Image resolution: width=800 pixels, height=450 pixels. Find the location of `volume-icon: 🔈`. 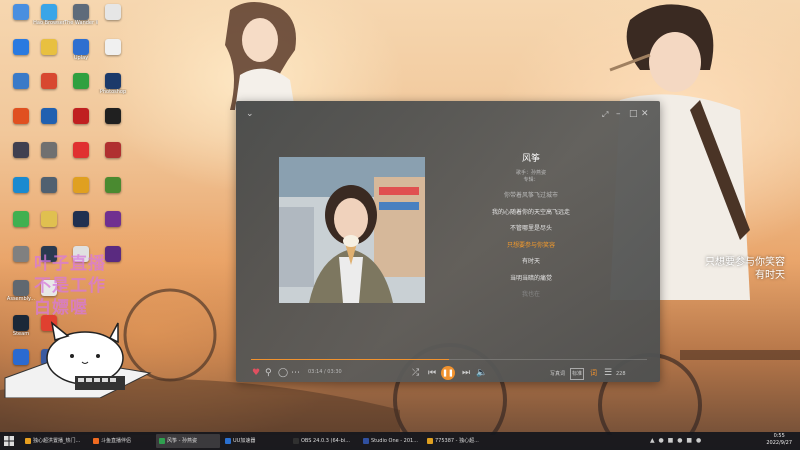

volume-icon: 🔈 is located at coordinates (481, 373).